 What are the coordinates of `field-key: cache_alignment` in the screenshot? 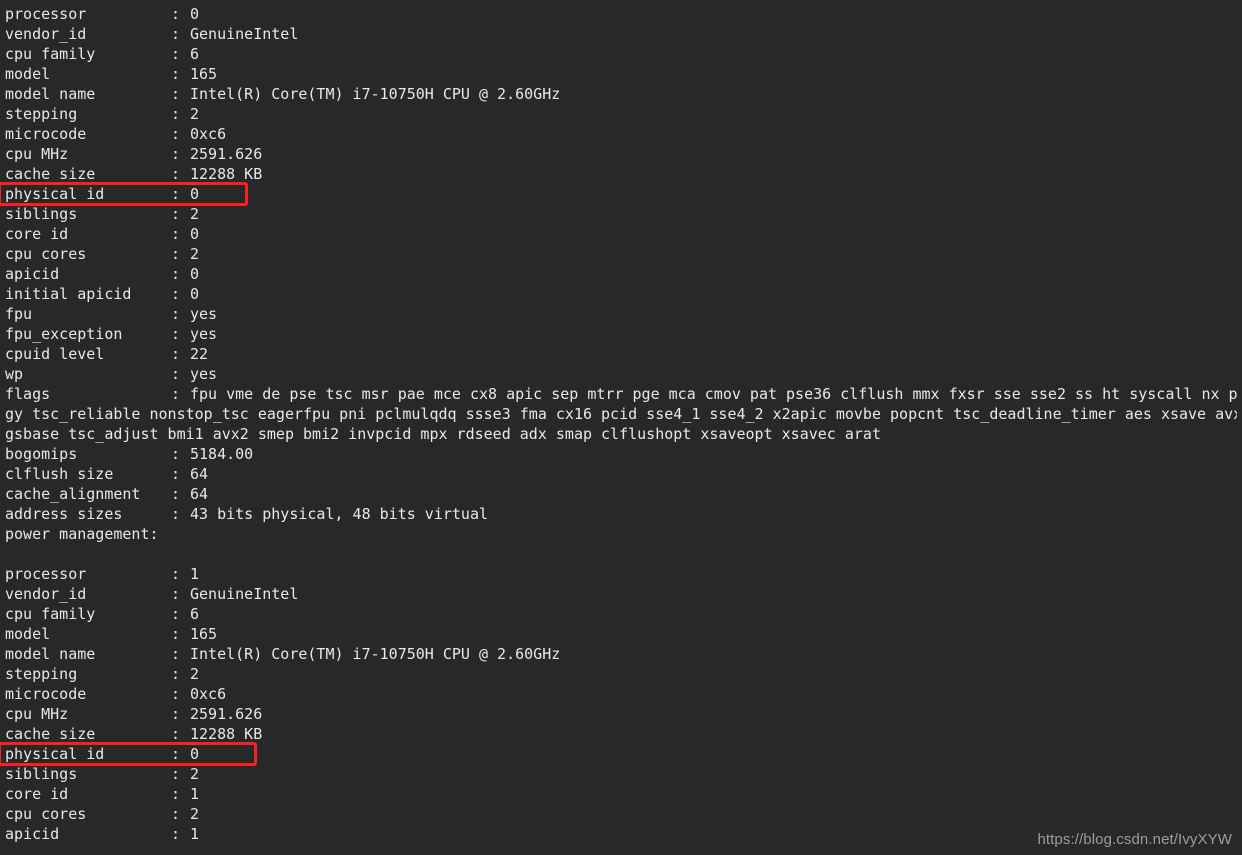 It's located at (73, 494).